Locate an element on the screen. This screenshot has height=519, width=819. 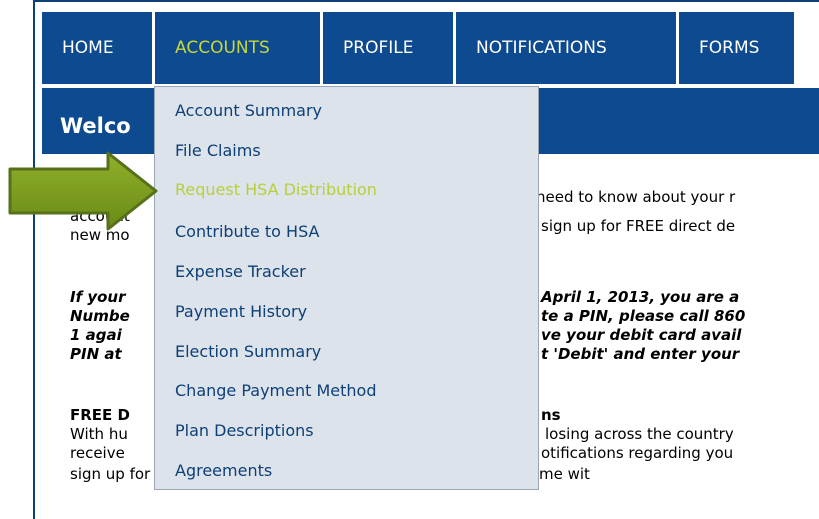
tab-notifications: NOTIFICATIONS is located at coordinates (566, 48).